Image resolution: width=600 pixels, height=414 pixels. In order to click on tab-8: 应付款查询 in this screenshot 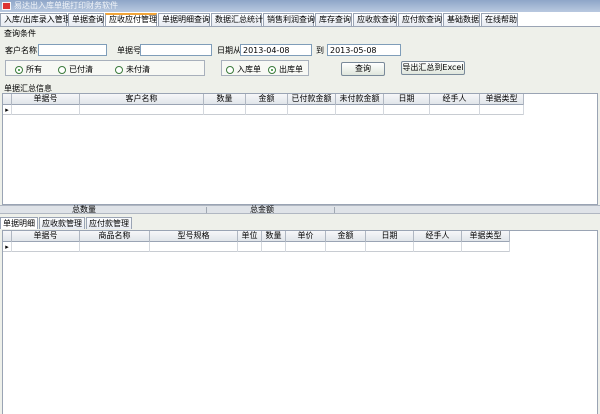, I will do `click(420, 19)`.